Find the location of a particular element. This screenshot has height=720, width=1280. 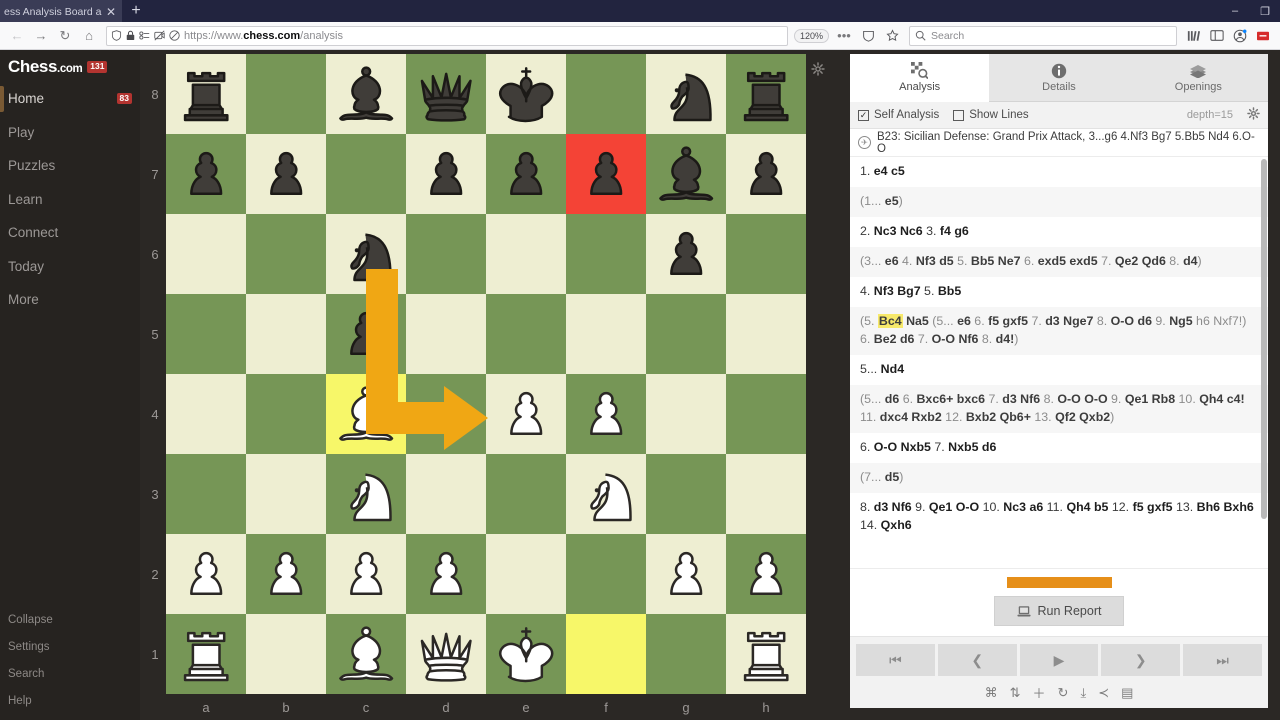

board-square-f7 is located at coordinates (606, 174).